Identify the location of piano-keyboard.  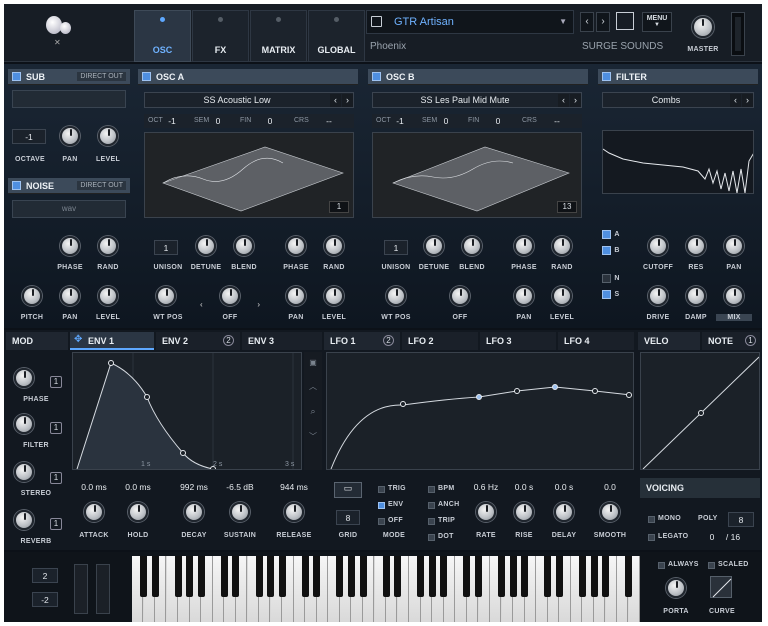
(386, 589).